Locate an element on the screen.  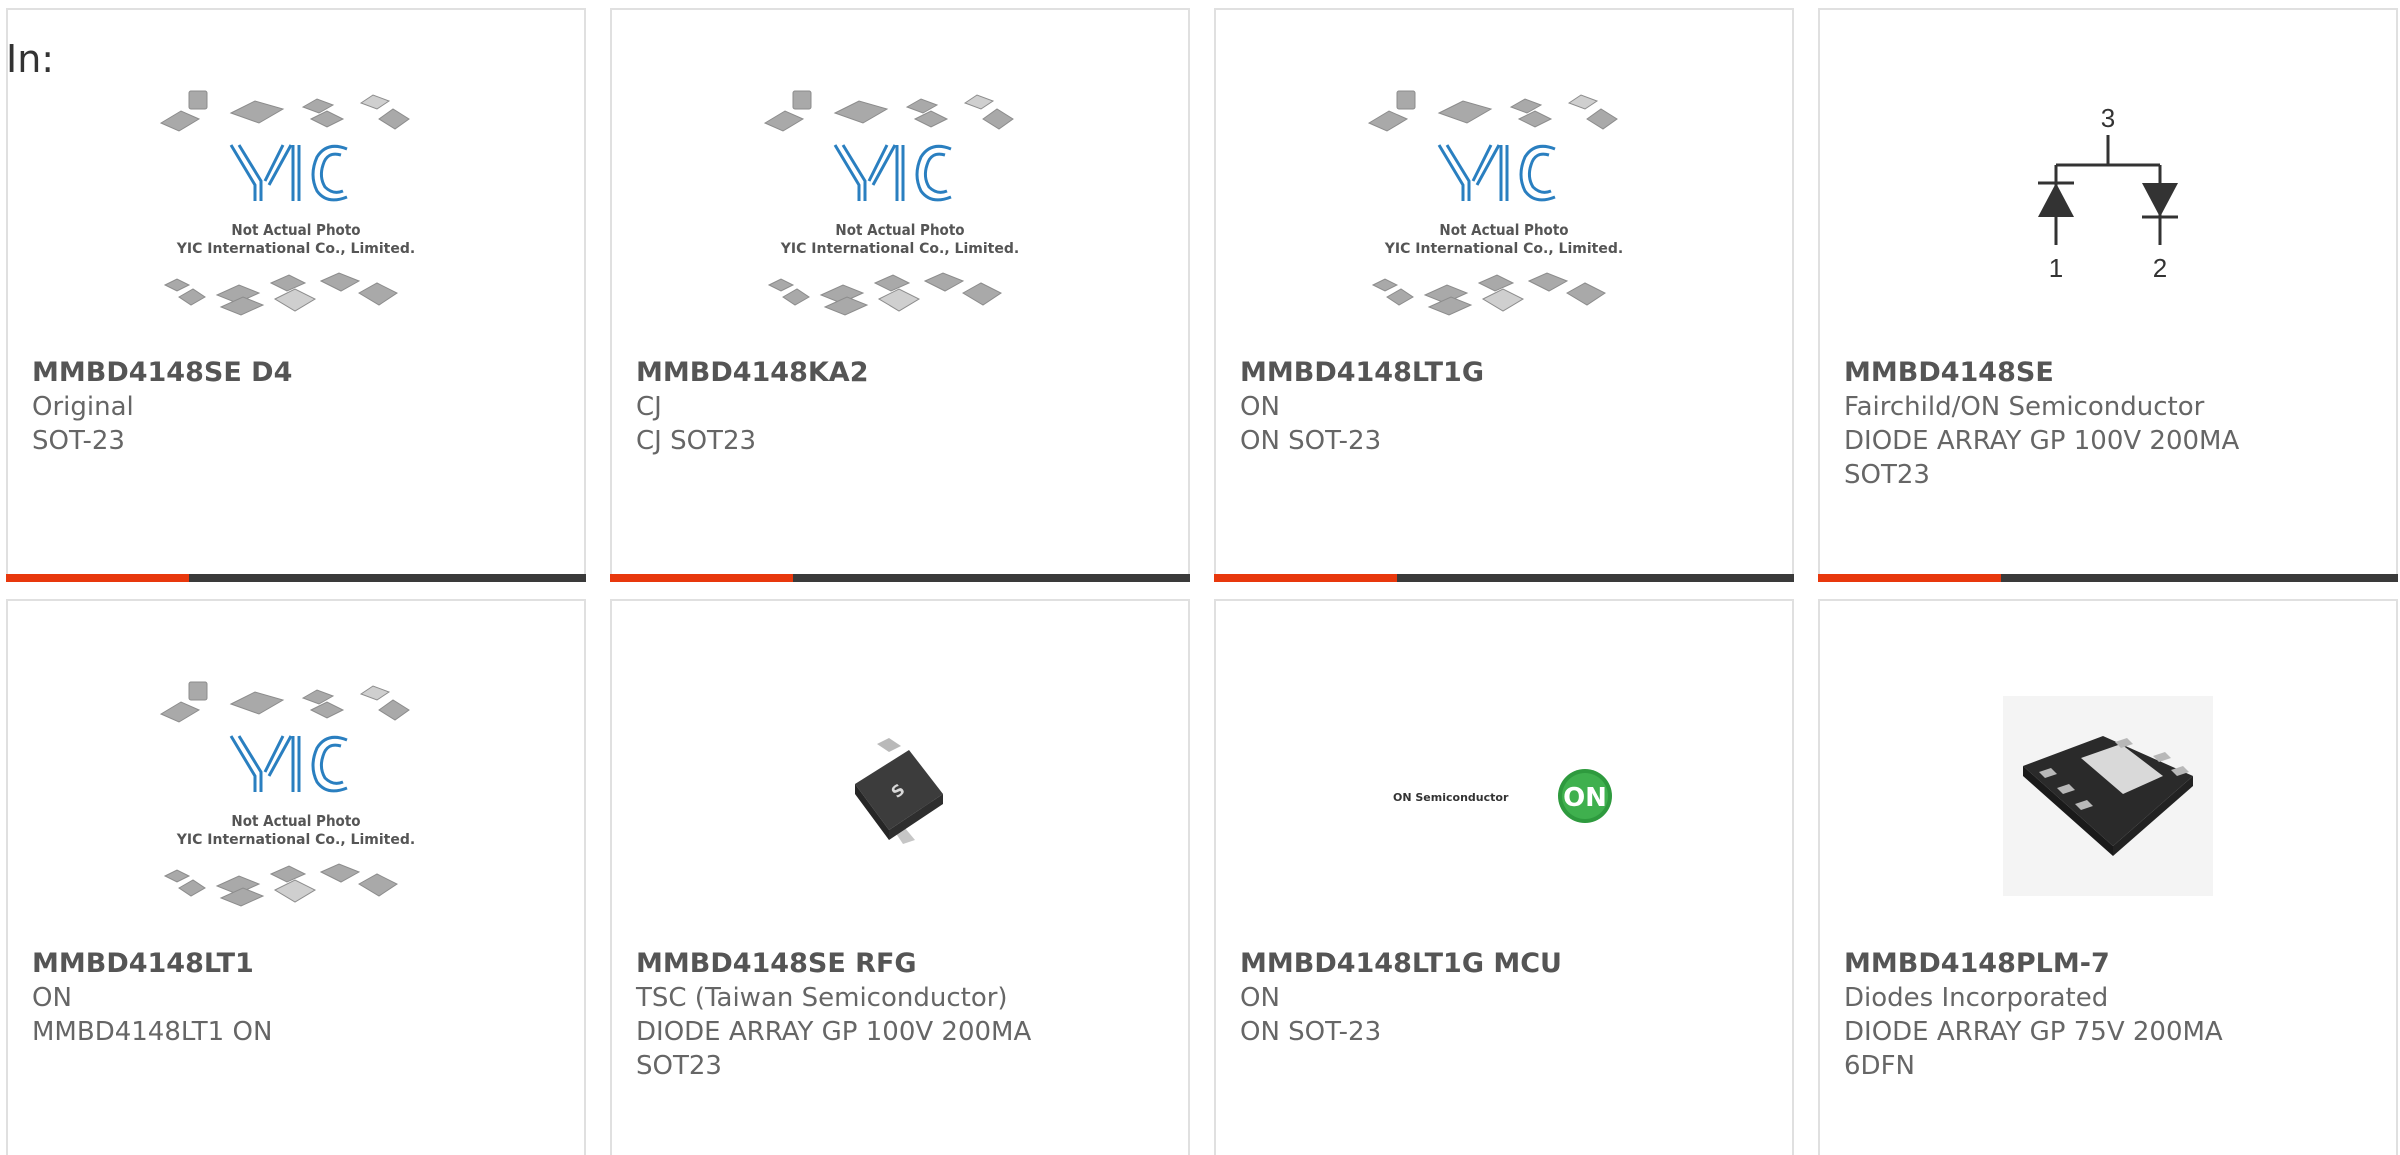
product-name-link: MMBD4148LT1 is located at coordinates (298, 964).